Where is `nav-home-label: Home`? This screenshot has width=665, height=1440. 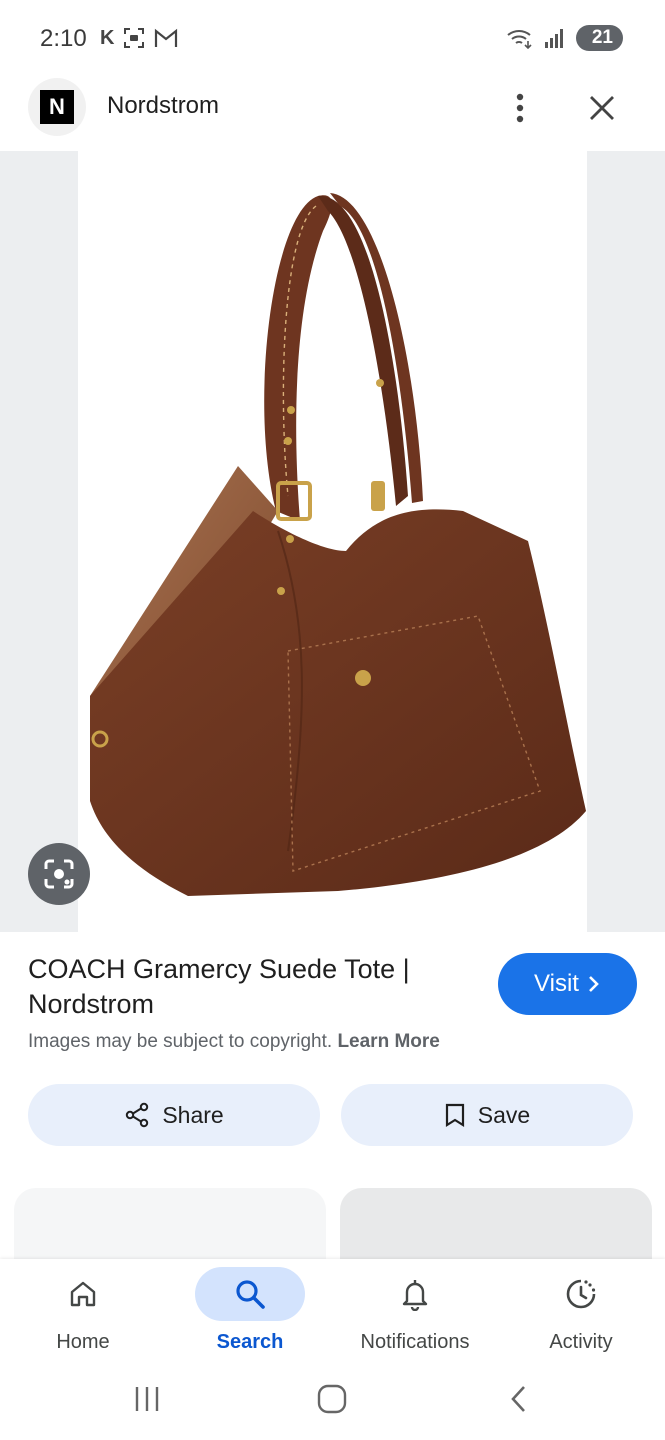 nav-home-label: Home is located at coordinates (83, 1342).